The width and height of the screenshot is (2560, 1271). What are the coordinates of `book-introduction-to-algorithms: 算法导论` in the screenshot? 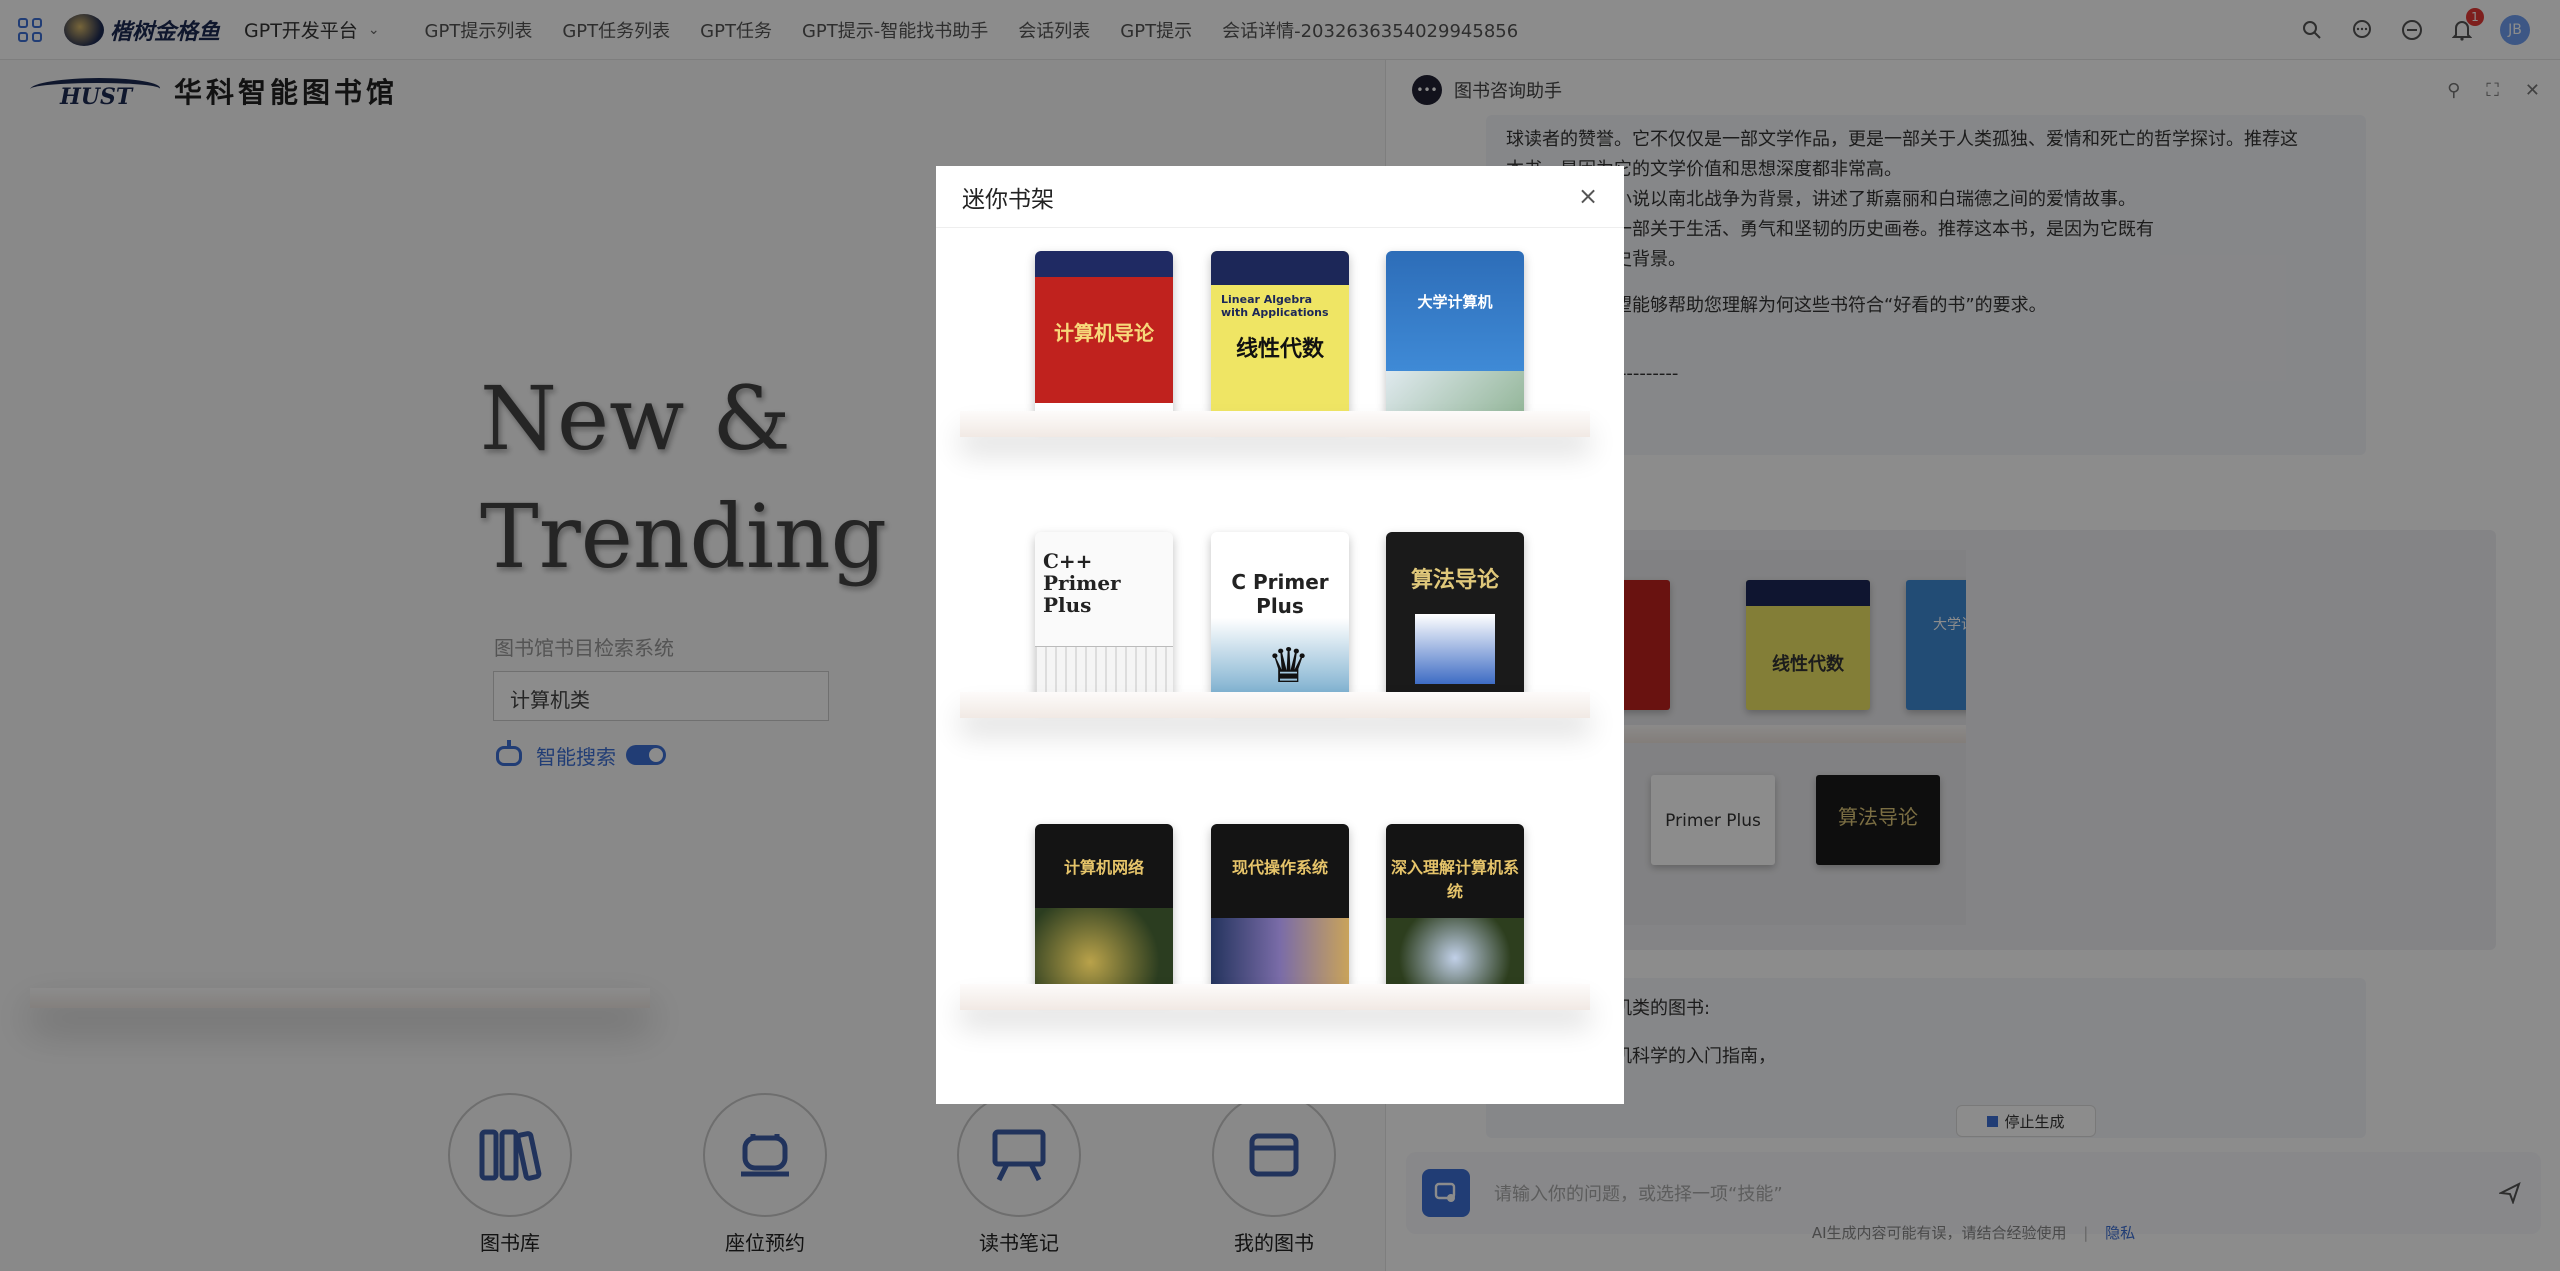 It's located at (1455, 619).